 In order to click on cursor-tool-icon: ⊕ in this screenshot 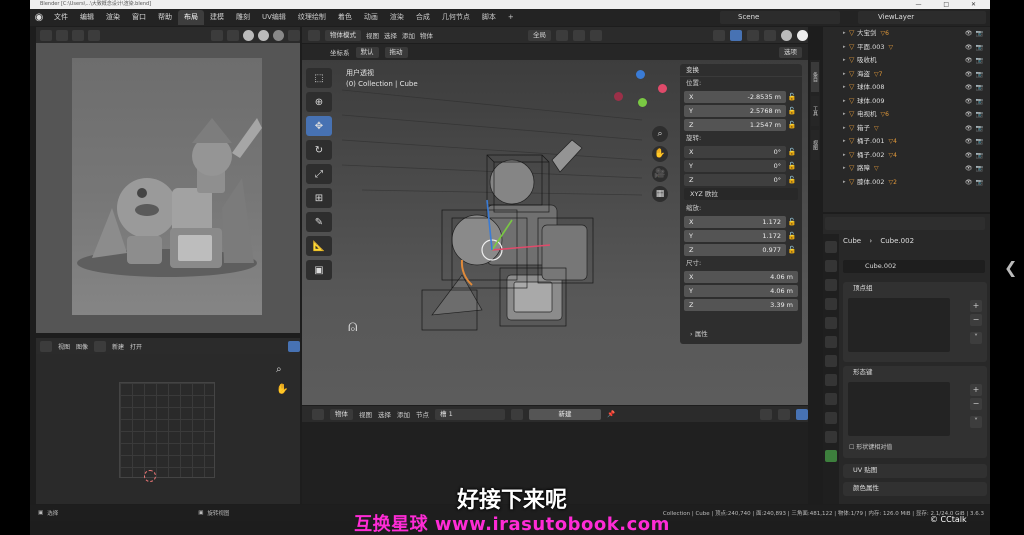, I will do `click(319, 102)`.